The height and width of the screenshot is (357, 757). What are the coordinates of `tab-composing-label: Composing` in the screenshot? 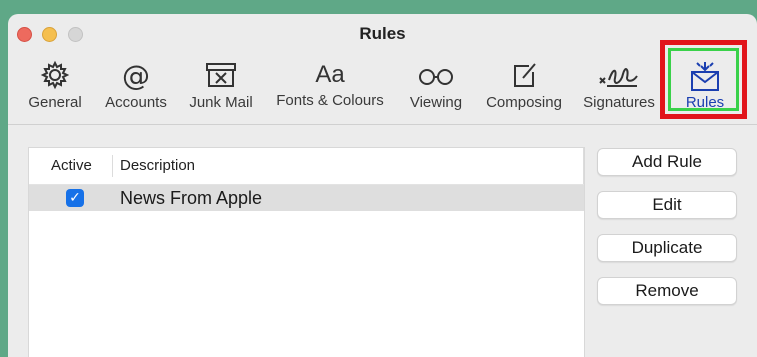 It's located at (524, 102).